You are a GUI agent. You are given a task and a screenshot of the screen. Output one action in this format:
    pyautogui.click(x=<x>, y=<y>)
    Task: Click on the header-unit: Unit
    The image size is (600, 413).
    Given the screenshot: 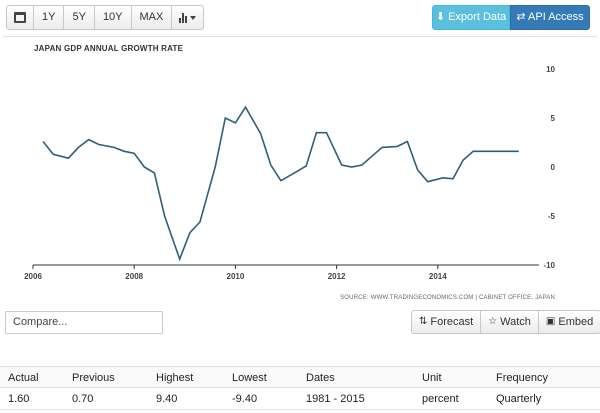 What is the action you would take?
    pyautogui.click(x=432, y=378)
    